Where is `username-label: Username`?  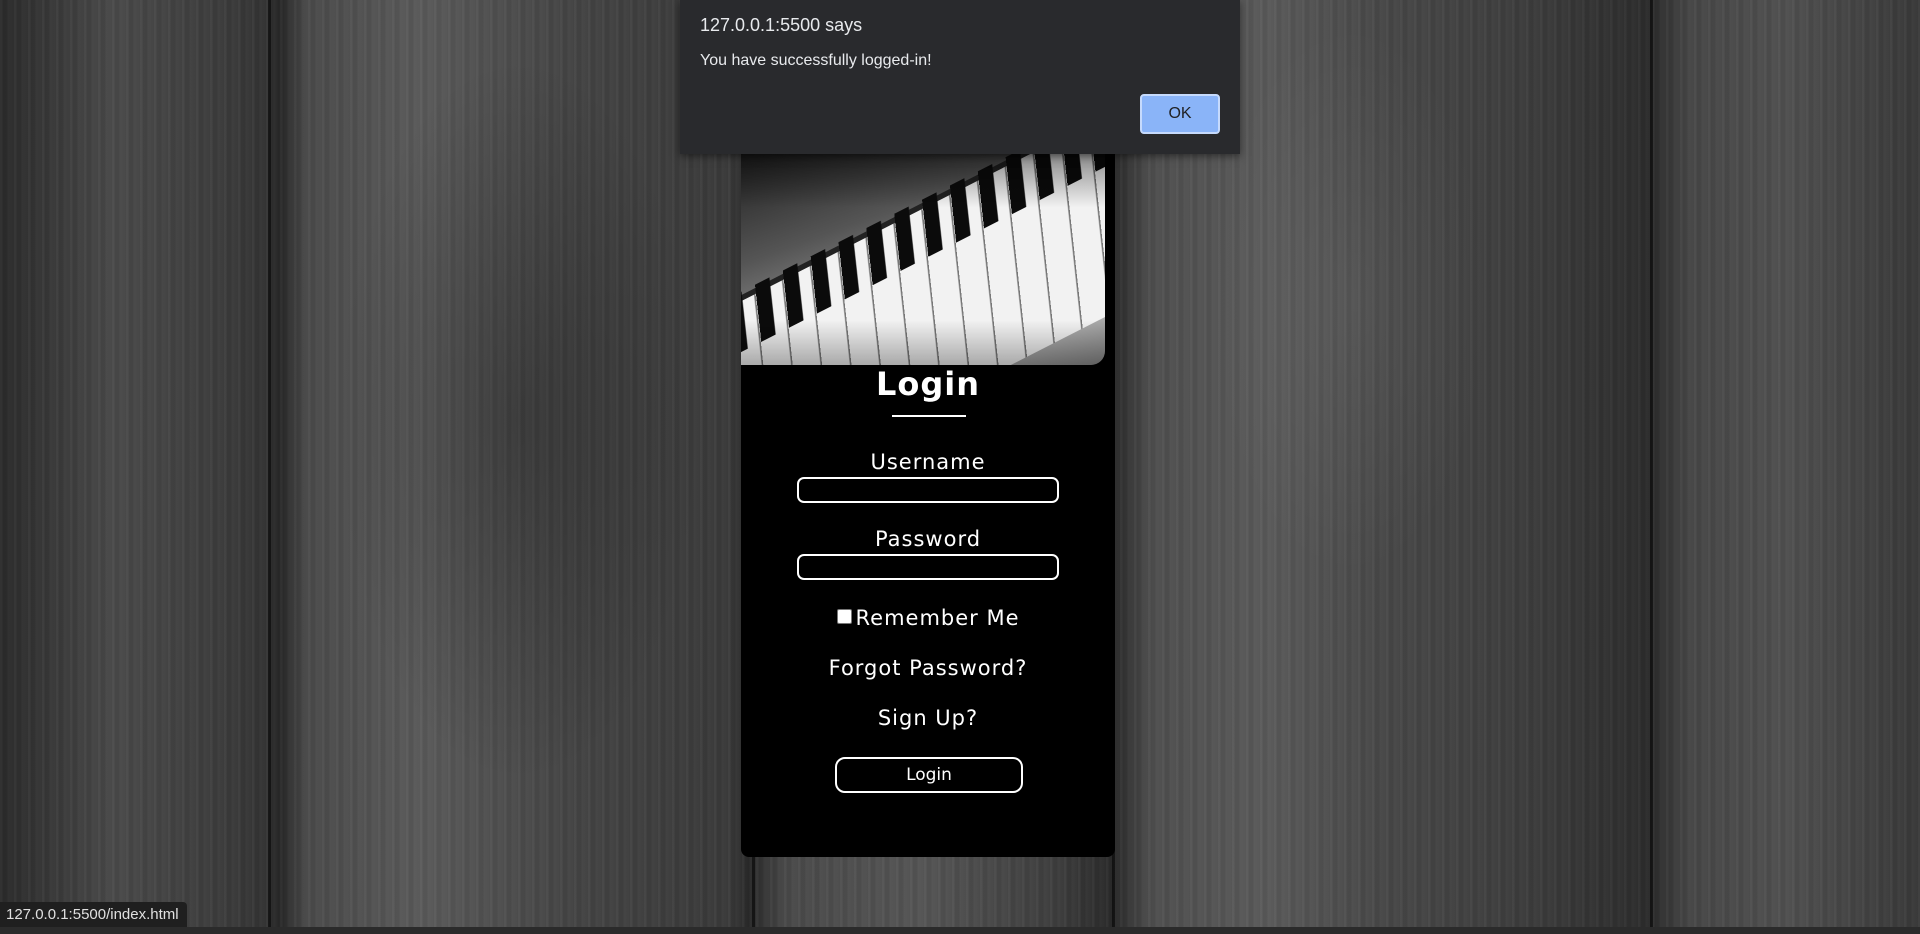
username-label: Username is located at coordinates (928, 462).